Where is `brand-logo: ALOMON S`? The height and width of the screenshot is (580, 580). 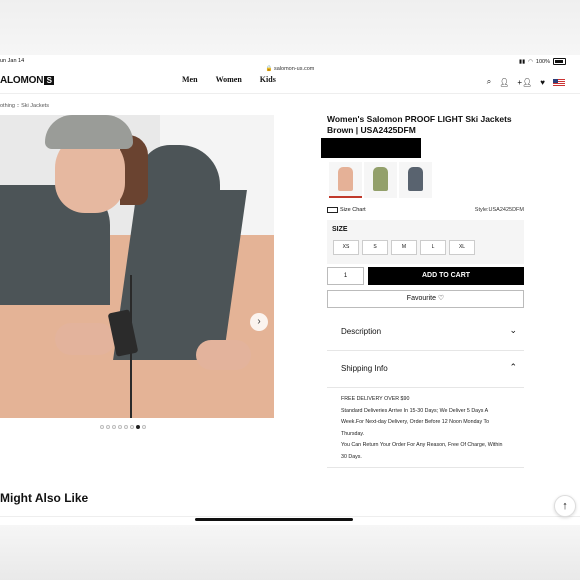
brand-logo: ALOMON S is located at coordinates (27, 80).